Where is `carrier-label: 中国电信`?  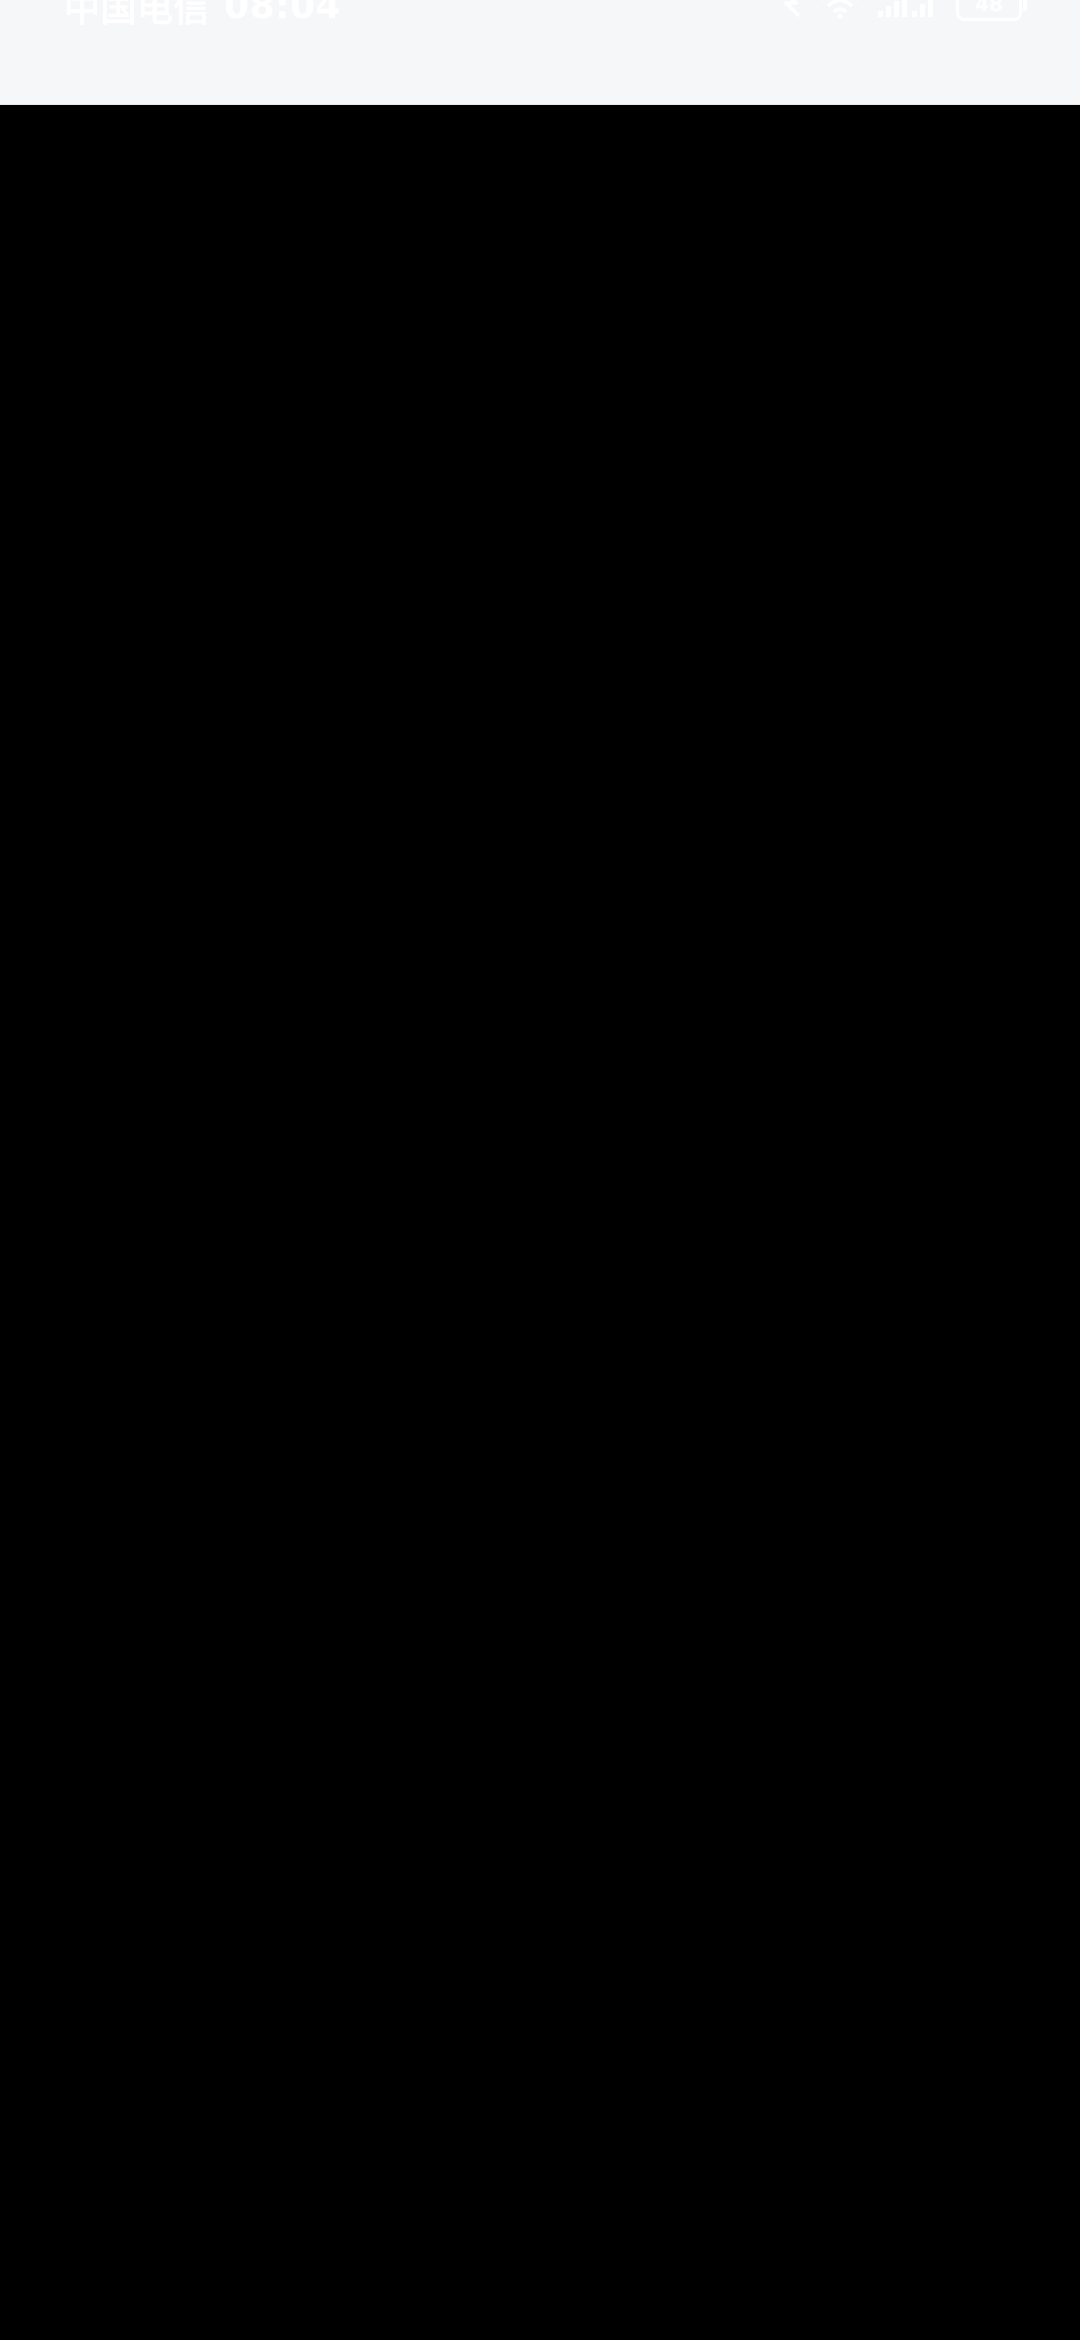
carrier-label: 中国电信 is located at coordinates (137, 15).